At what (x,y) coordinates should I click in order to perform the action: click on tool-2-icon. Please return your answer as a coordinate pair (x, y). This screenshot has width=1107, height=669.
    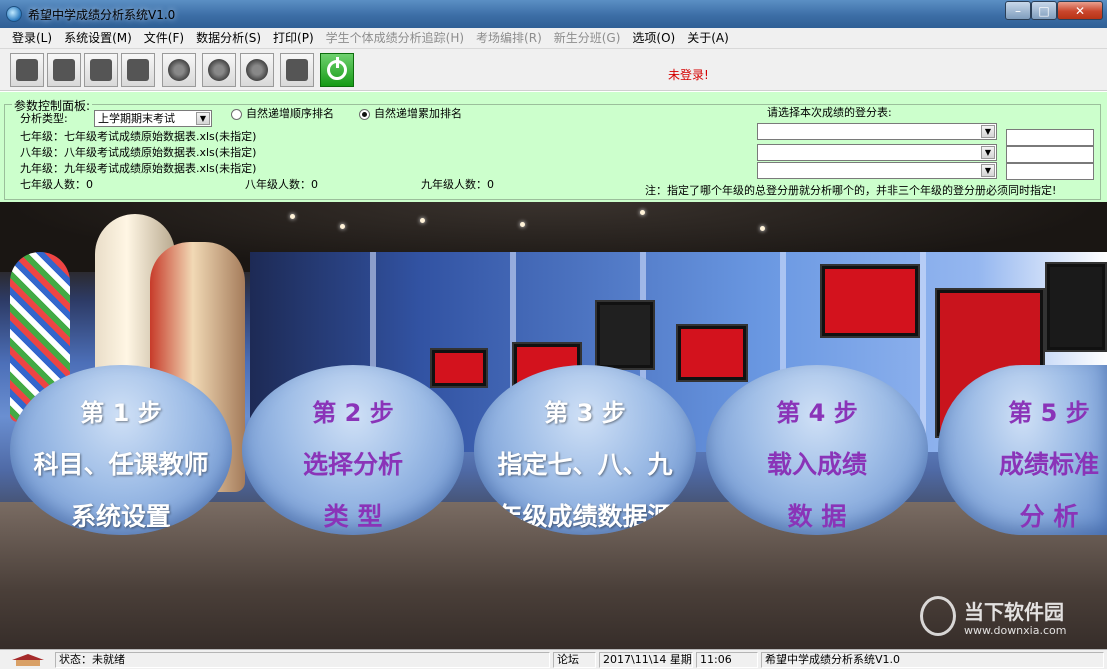
    Looking at the image, I should click on (64, 70).